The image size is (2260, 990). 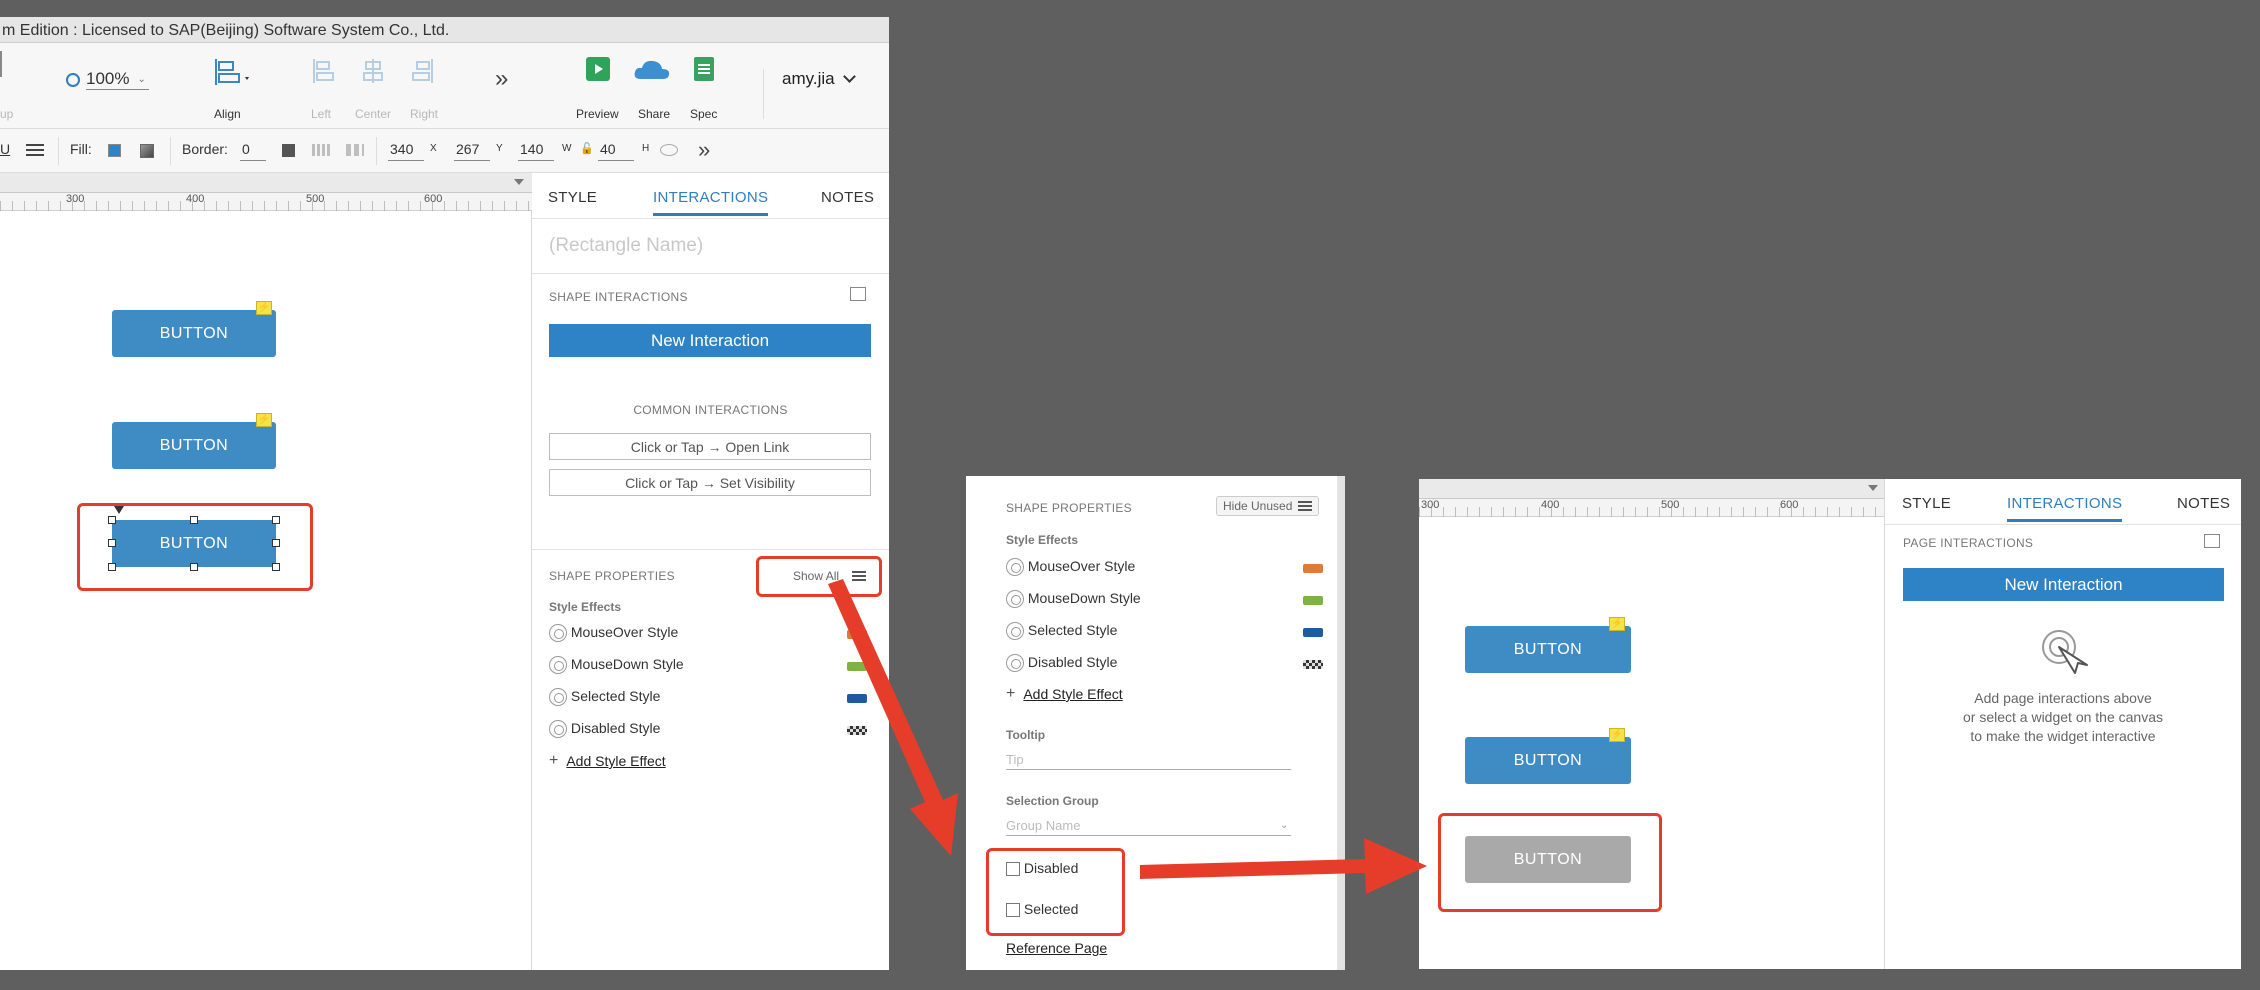 What do you see at coordinates (618, 297) in the screenshot?
I see `shape-interactions-title: SHAPE INTERACTIONS` at bounding box center [618, 297].